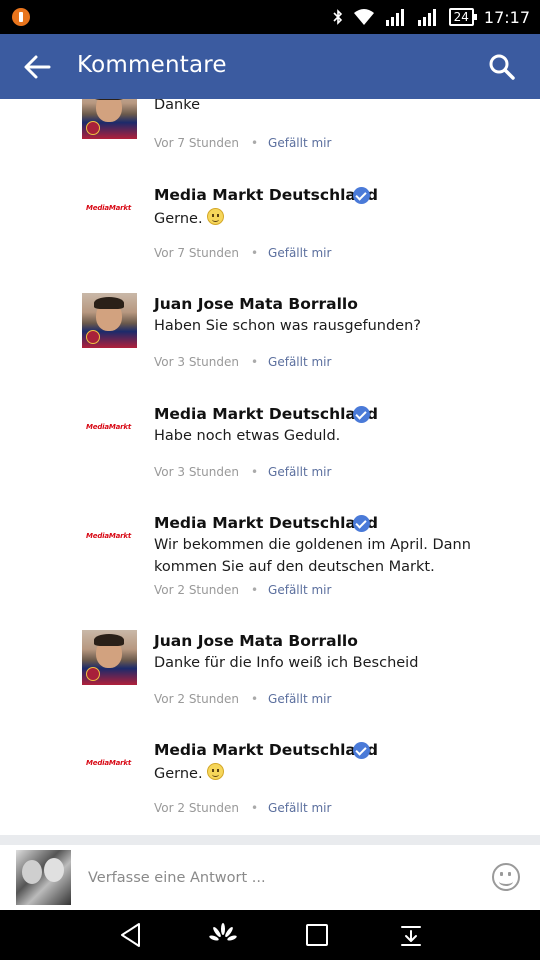 This screenshot has height=960, width=540. What do you see at coordinates (21, 17) in the screenshot?
I see `notification-icon` at bounding box center [21, 17].